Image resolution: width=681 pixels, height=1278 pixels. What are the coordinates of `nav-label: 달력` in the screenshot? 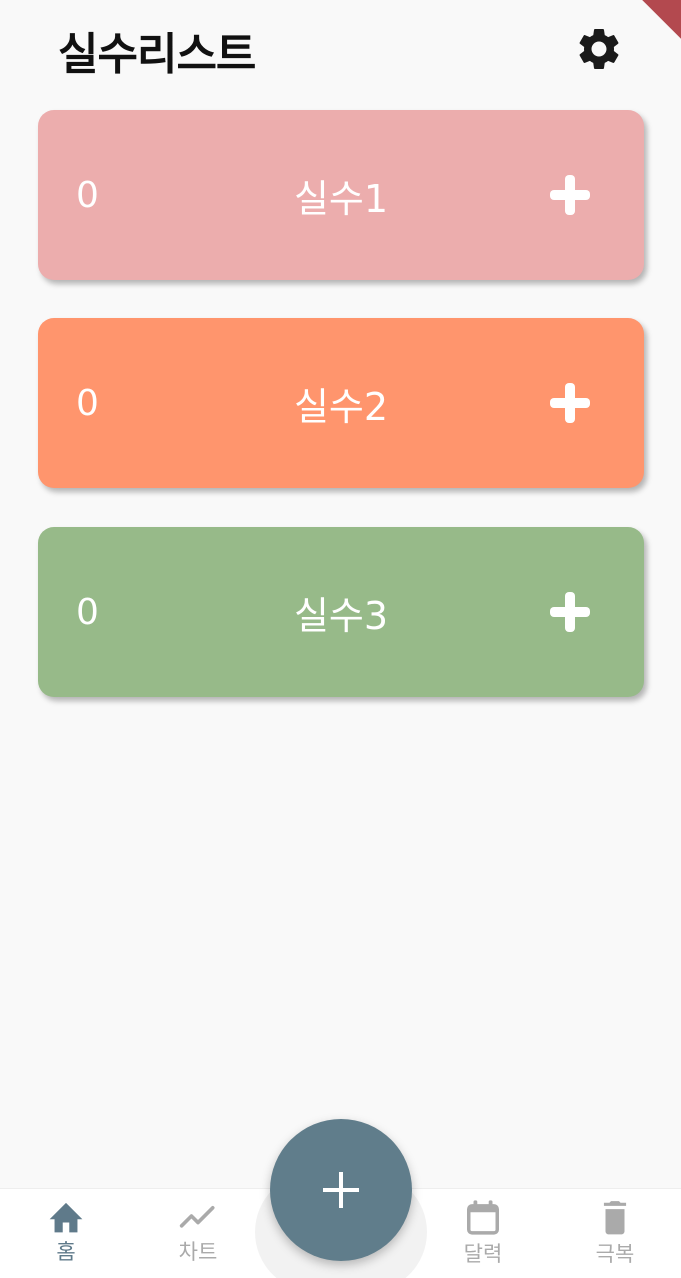 It's located at (483, 1254).